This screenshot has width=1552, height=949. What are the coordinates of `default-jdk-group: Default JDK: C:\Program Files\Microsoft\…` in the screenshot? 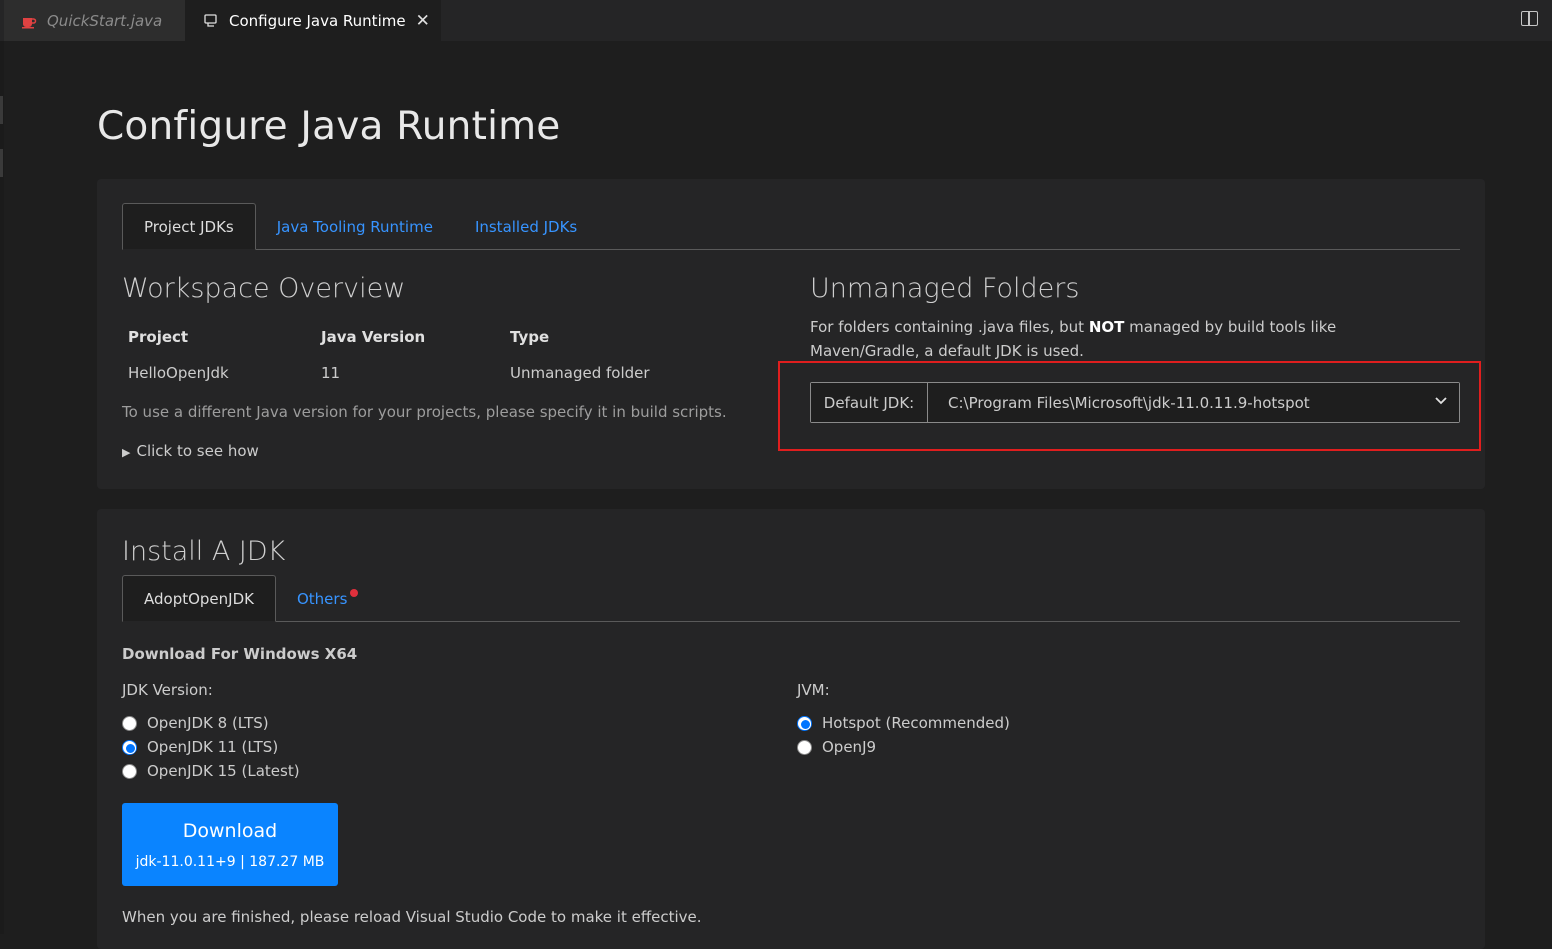 It's located at (1135, 402).